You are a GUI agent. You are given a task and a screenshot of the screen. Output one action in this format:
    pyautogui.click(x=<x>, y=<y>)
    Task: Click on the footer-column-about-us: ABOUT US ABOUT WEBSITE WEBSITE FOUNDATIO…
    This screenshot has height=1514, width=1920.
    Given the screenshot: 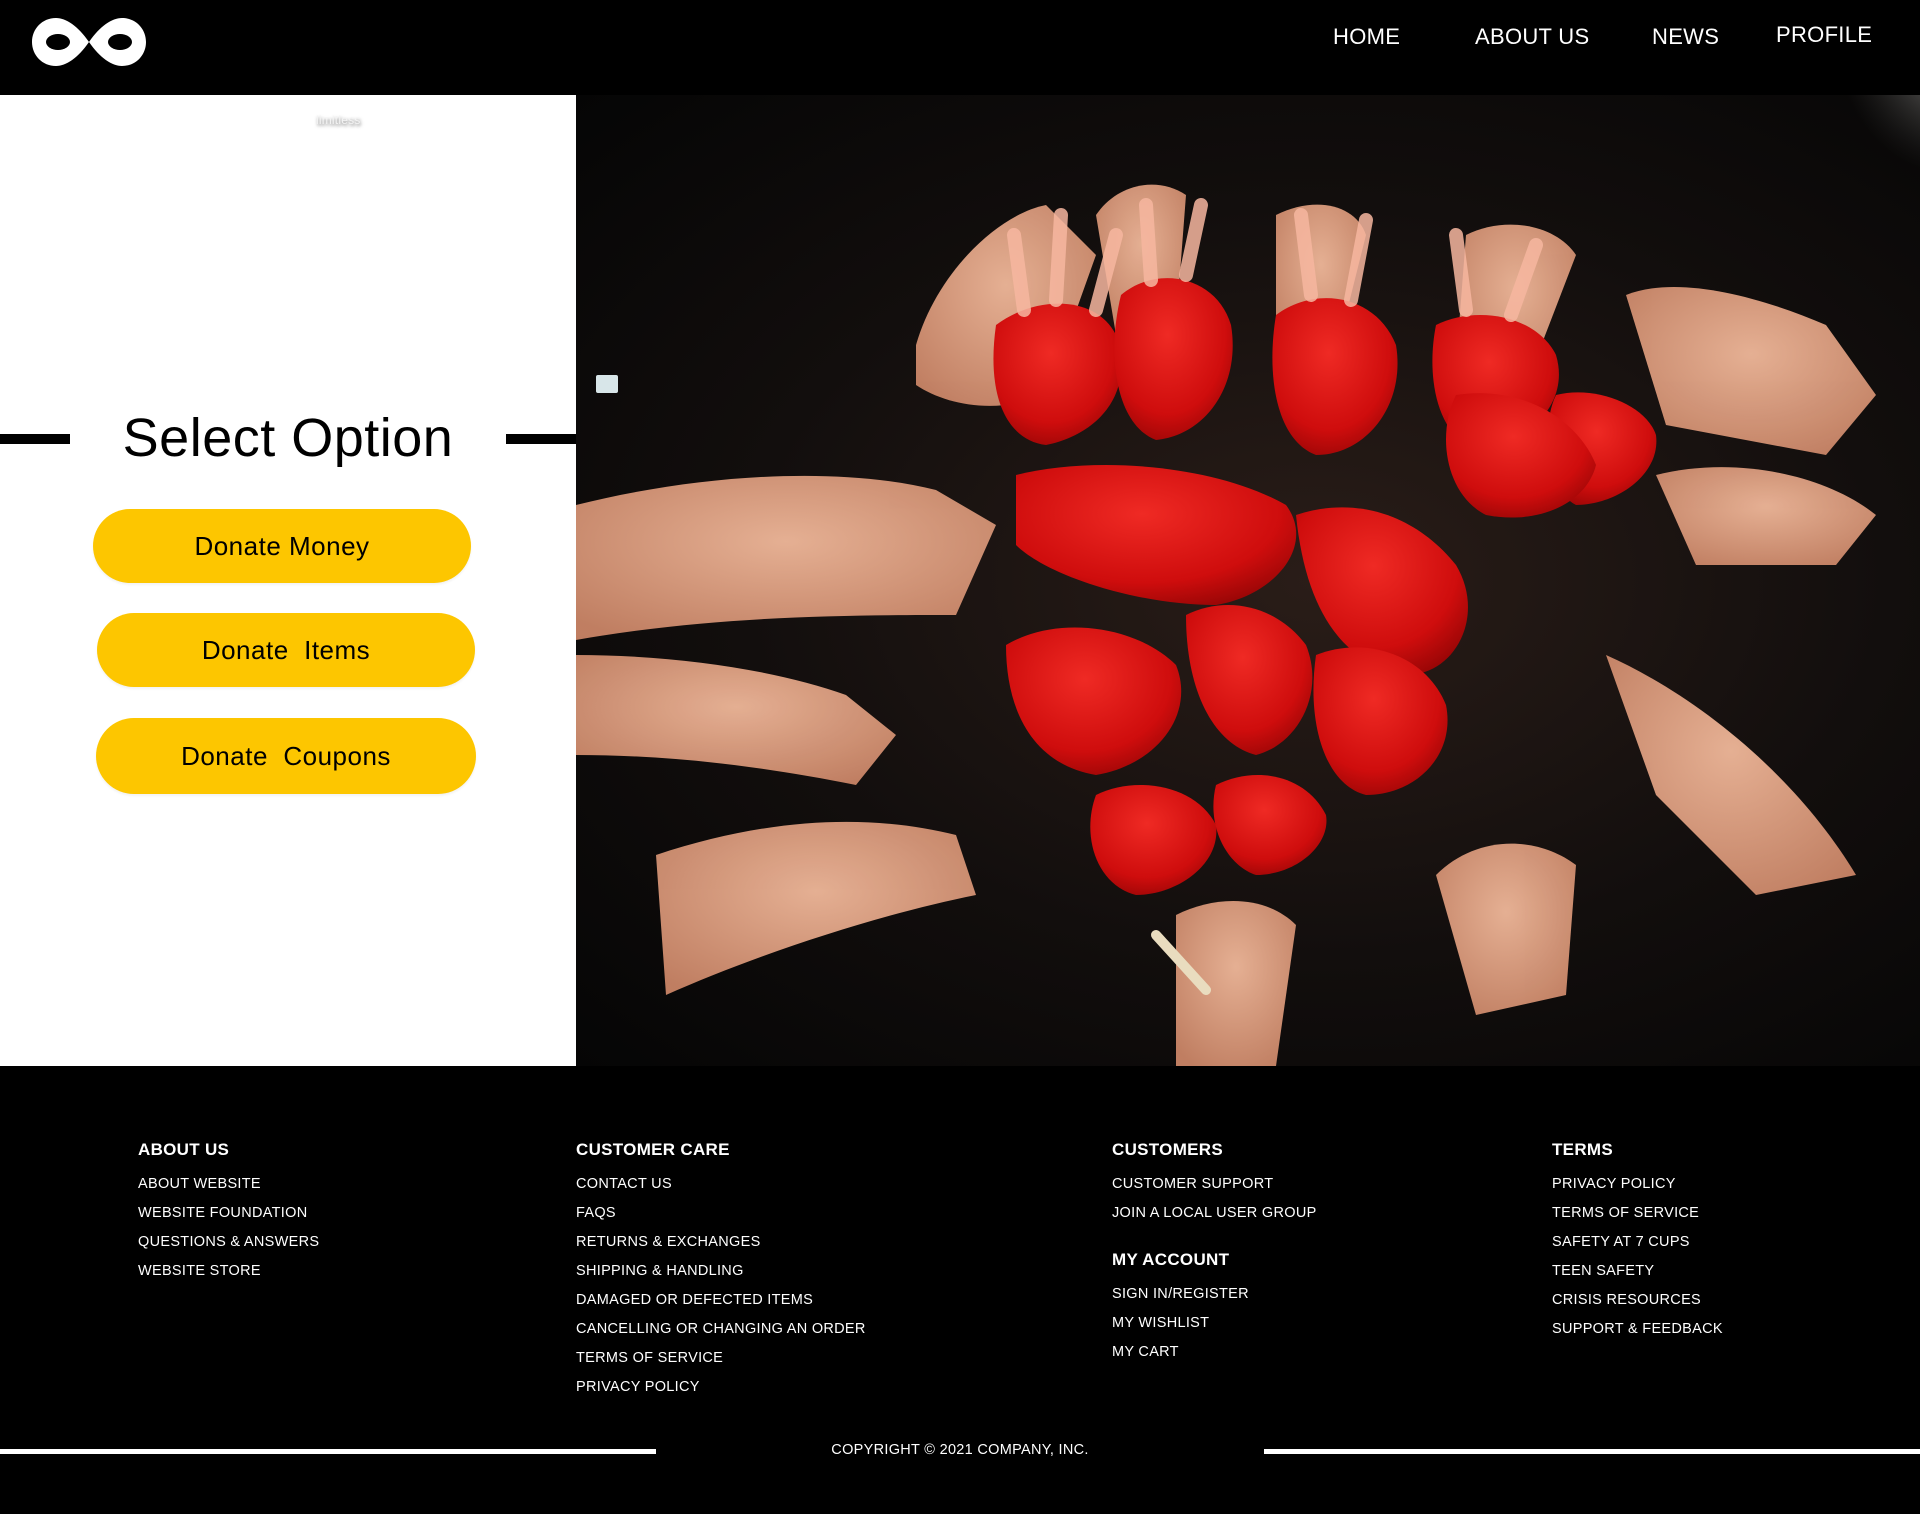 What is the action you would take?
    pyautogui.click(x=228, y=1213)
    